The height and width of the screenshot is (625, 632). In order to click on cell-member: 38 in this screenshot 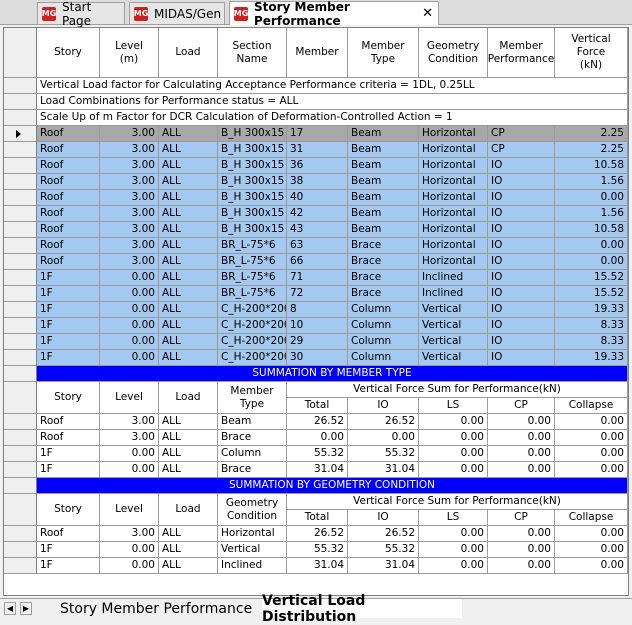, I will do `click(317, 182)`.